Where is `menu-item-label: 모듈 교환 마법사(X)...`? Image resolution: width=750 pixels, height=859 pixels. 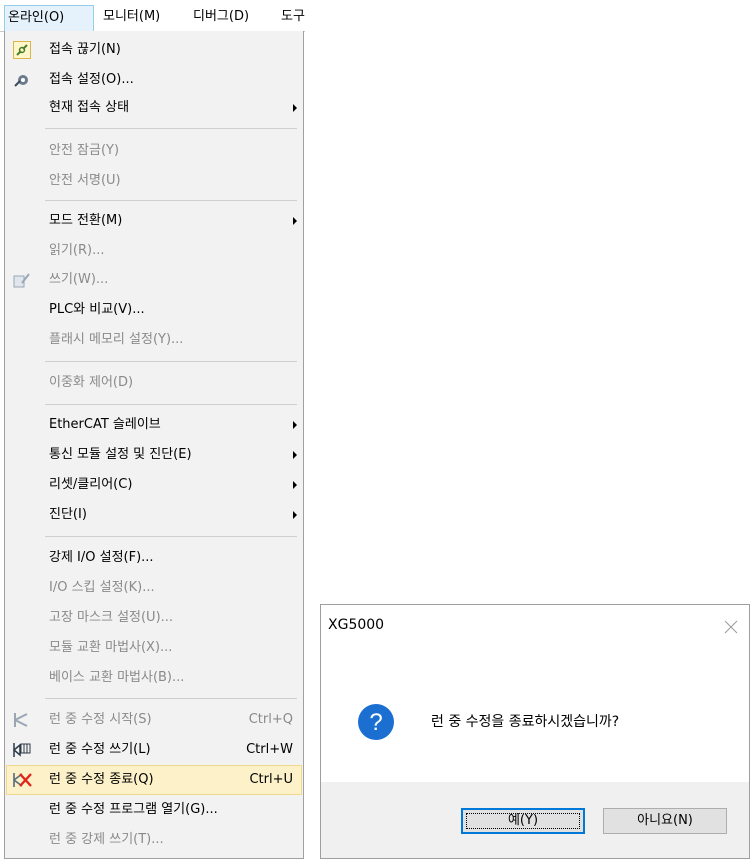 menu-item-label: 모듈 교환 마법사(X)... is located at coordinates (111, 647).